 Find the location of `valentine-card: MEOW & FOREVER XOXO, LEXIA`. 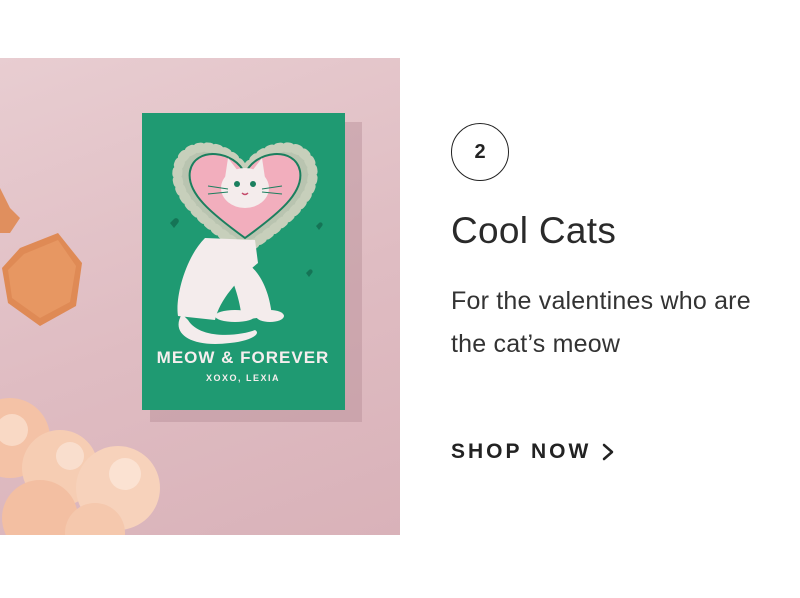

valentine-card: MEOW & FOREVER XOXO, LEXIA is located at coordinates (243, 261).